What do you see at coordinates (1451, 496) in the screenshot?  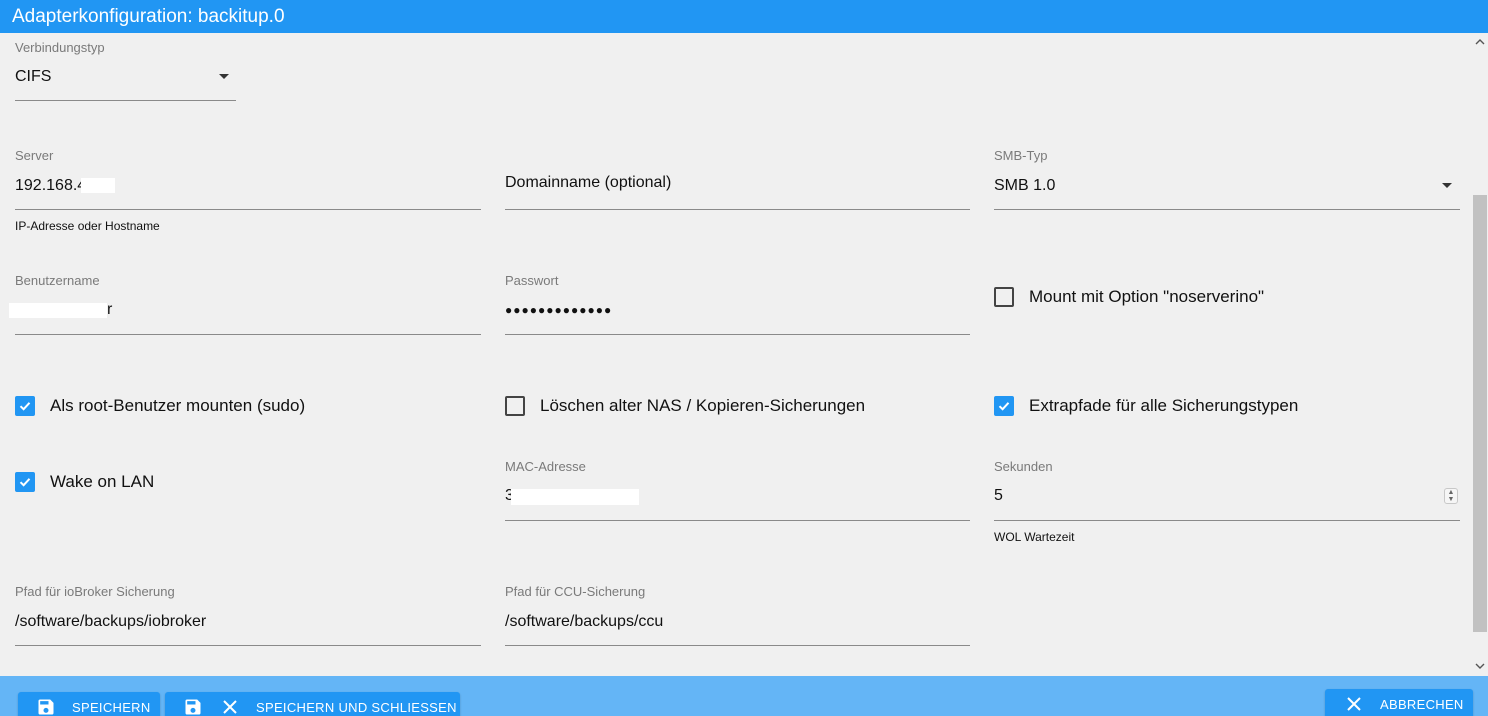 I see `number-stepper: ▲ ▼` at bounding box center [1451, 496].